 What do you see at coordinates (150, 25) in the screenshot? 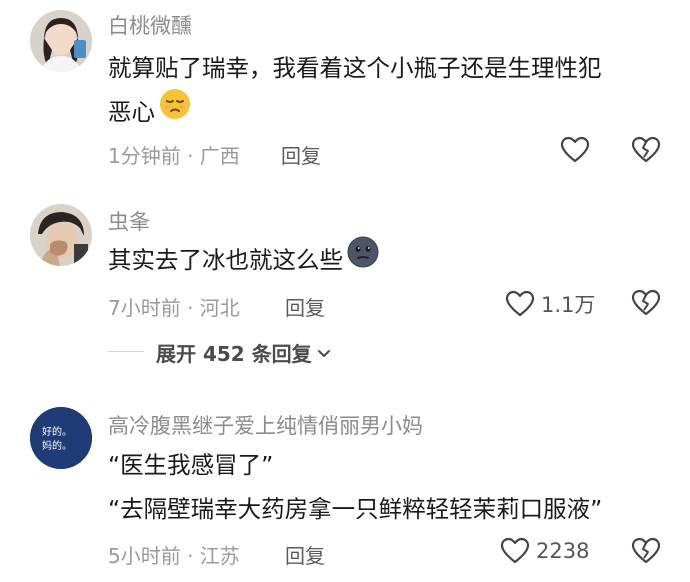
I see `username: 白桃微醺` at bounding box center [150, 25].